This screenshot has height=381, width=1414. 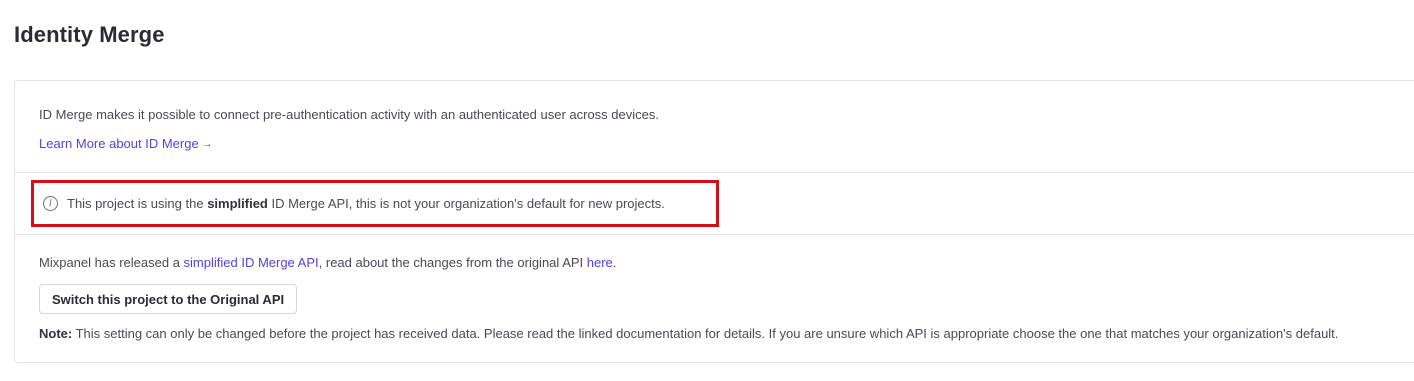 I want to click on switch-to-original-api-button: Switch this project to the Original API, so click(x=168, y=299).